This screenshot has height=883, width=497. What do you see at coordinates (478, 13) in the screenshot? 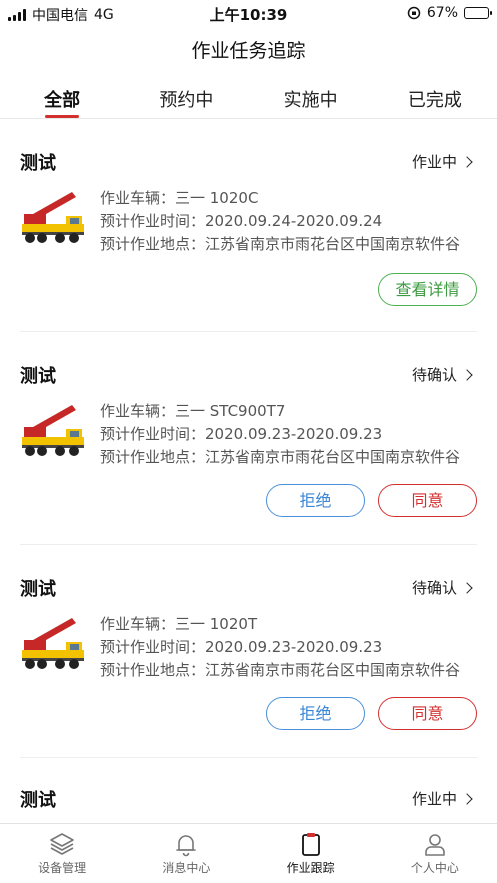
I see `battery-icon` at bounding box center [478, 13].